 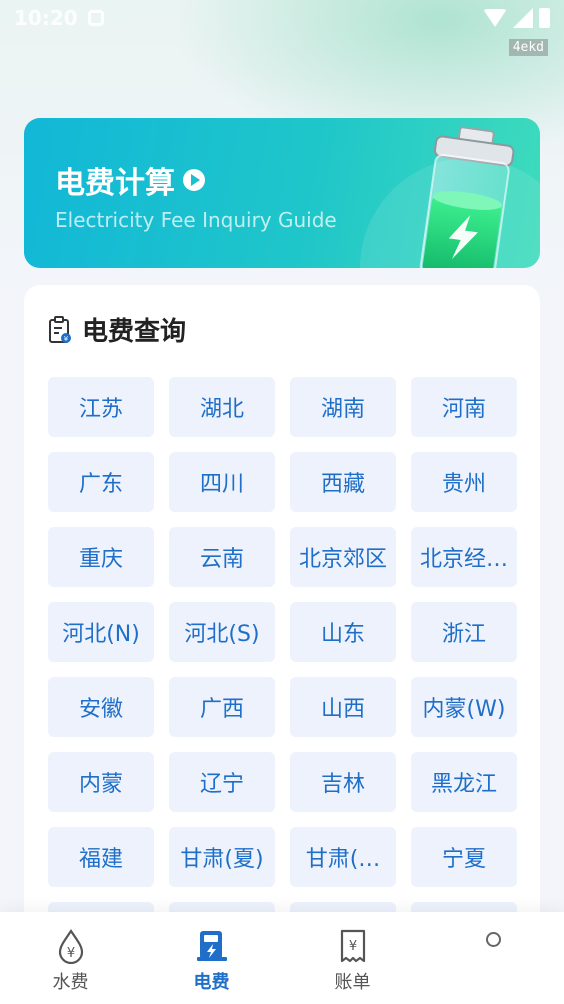 I want to click on region-button: 吉林, so click(x=343, y=782).